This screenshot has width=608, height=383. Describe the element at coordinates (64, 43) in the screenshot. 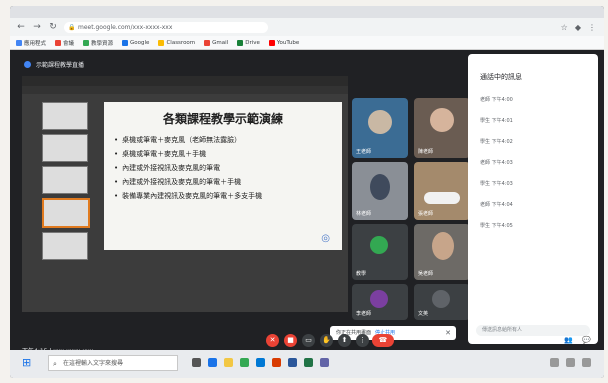

I see `bookmark-item: 會議` at that location.